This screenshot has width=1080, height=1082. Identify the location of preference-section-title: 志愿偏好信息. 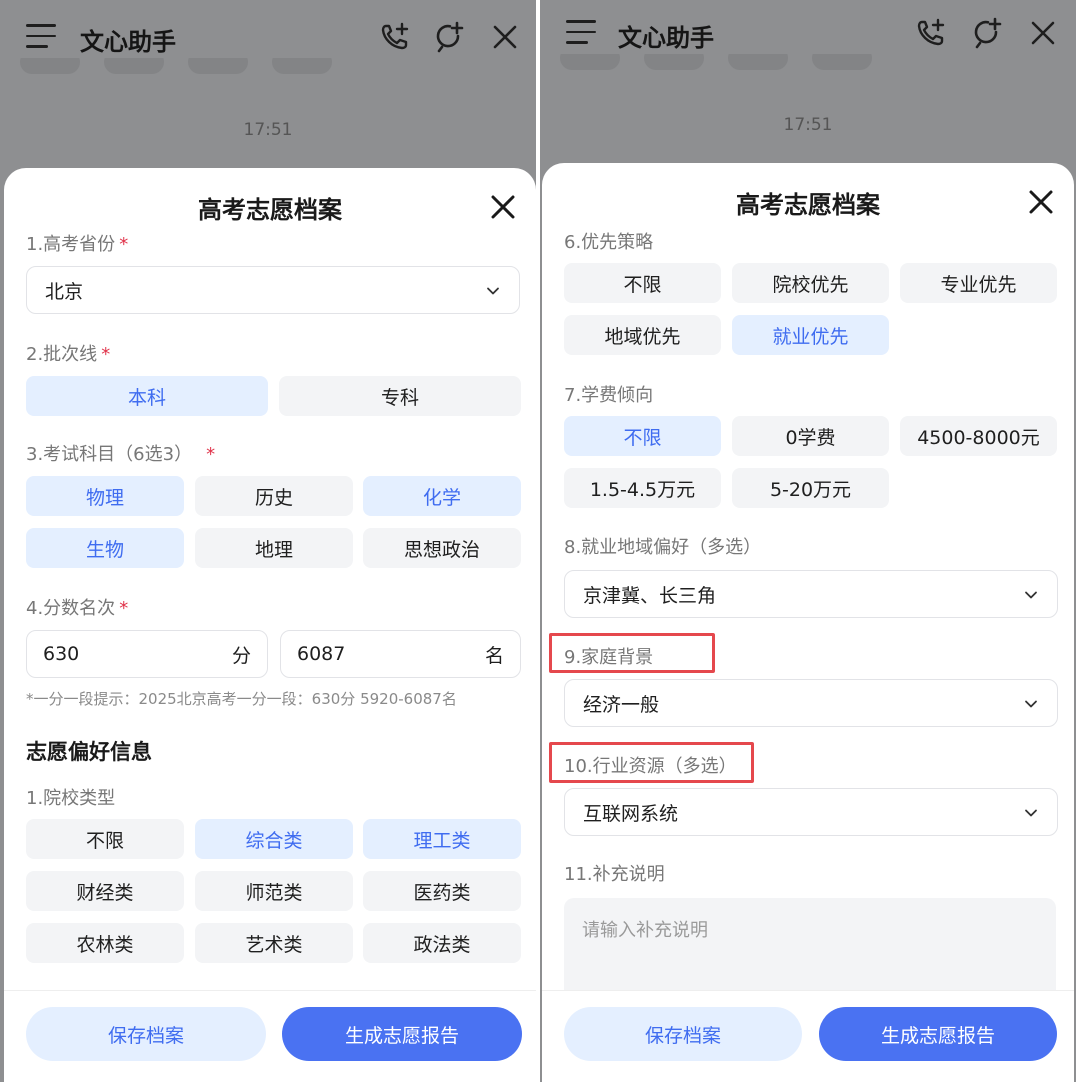
(89, 752).